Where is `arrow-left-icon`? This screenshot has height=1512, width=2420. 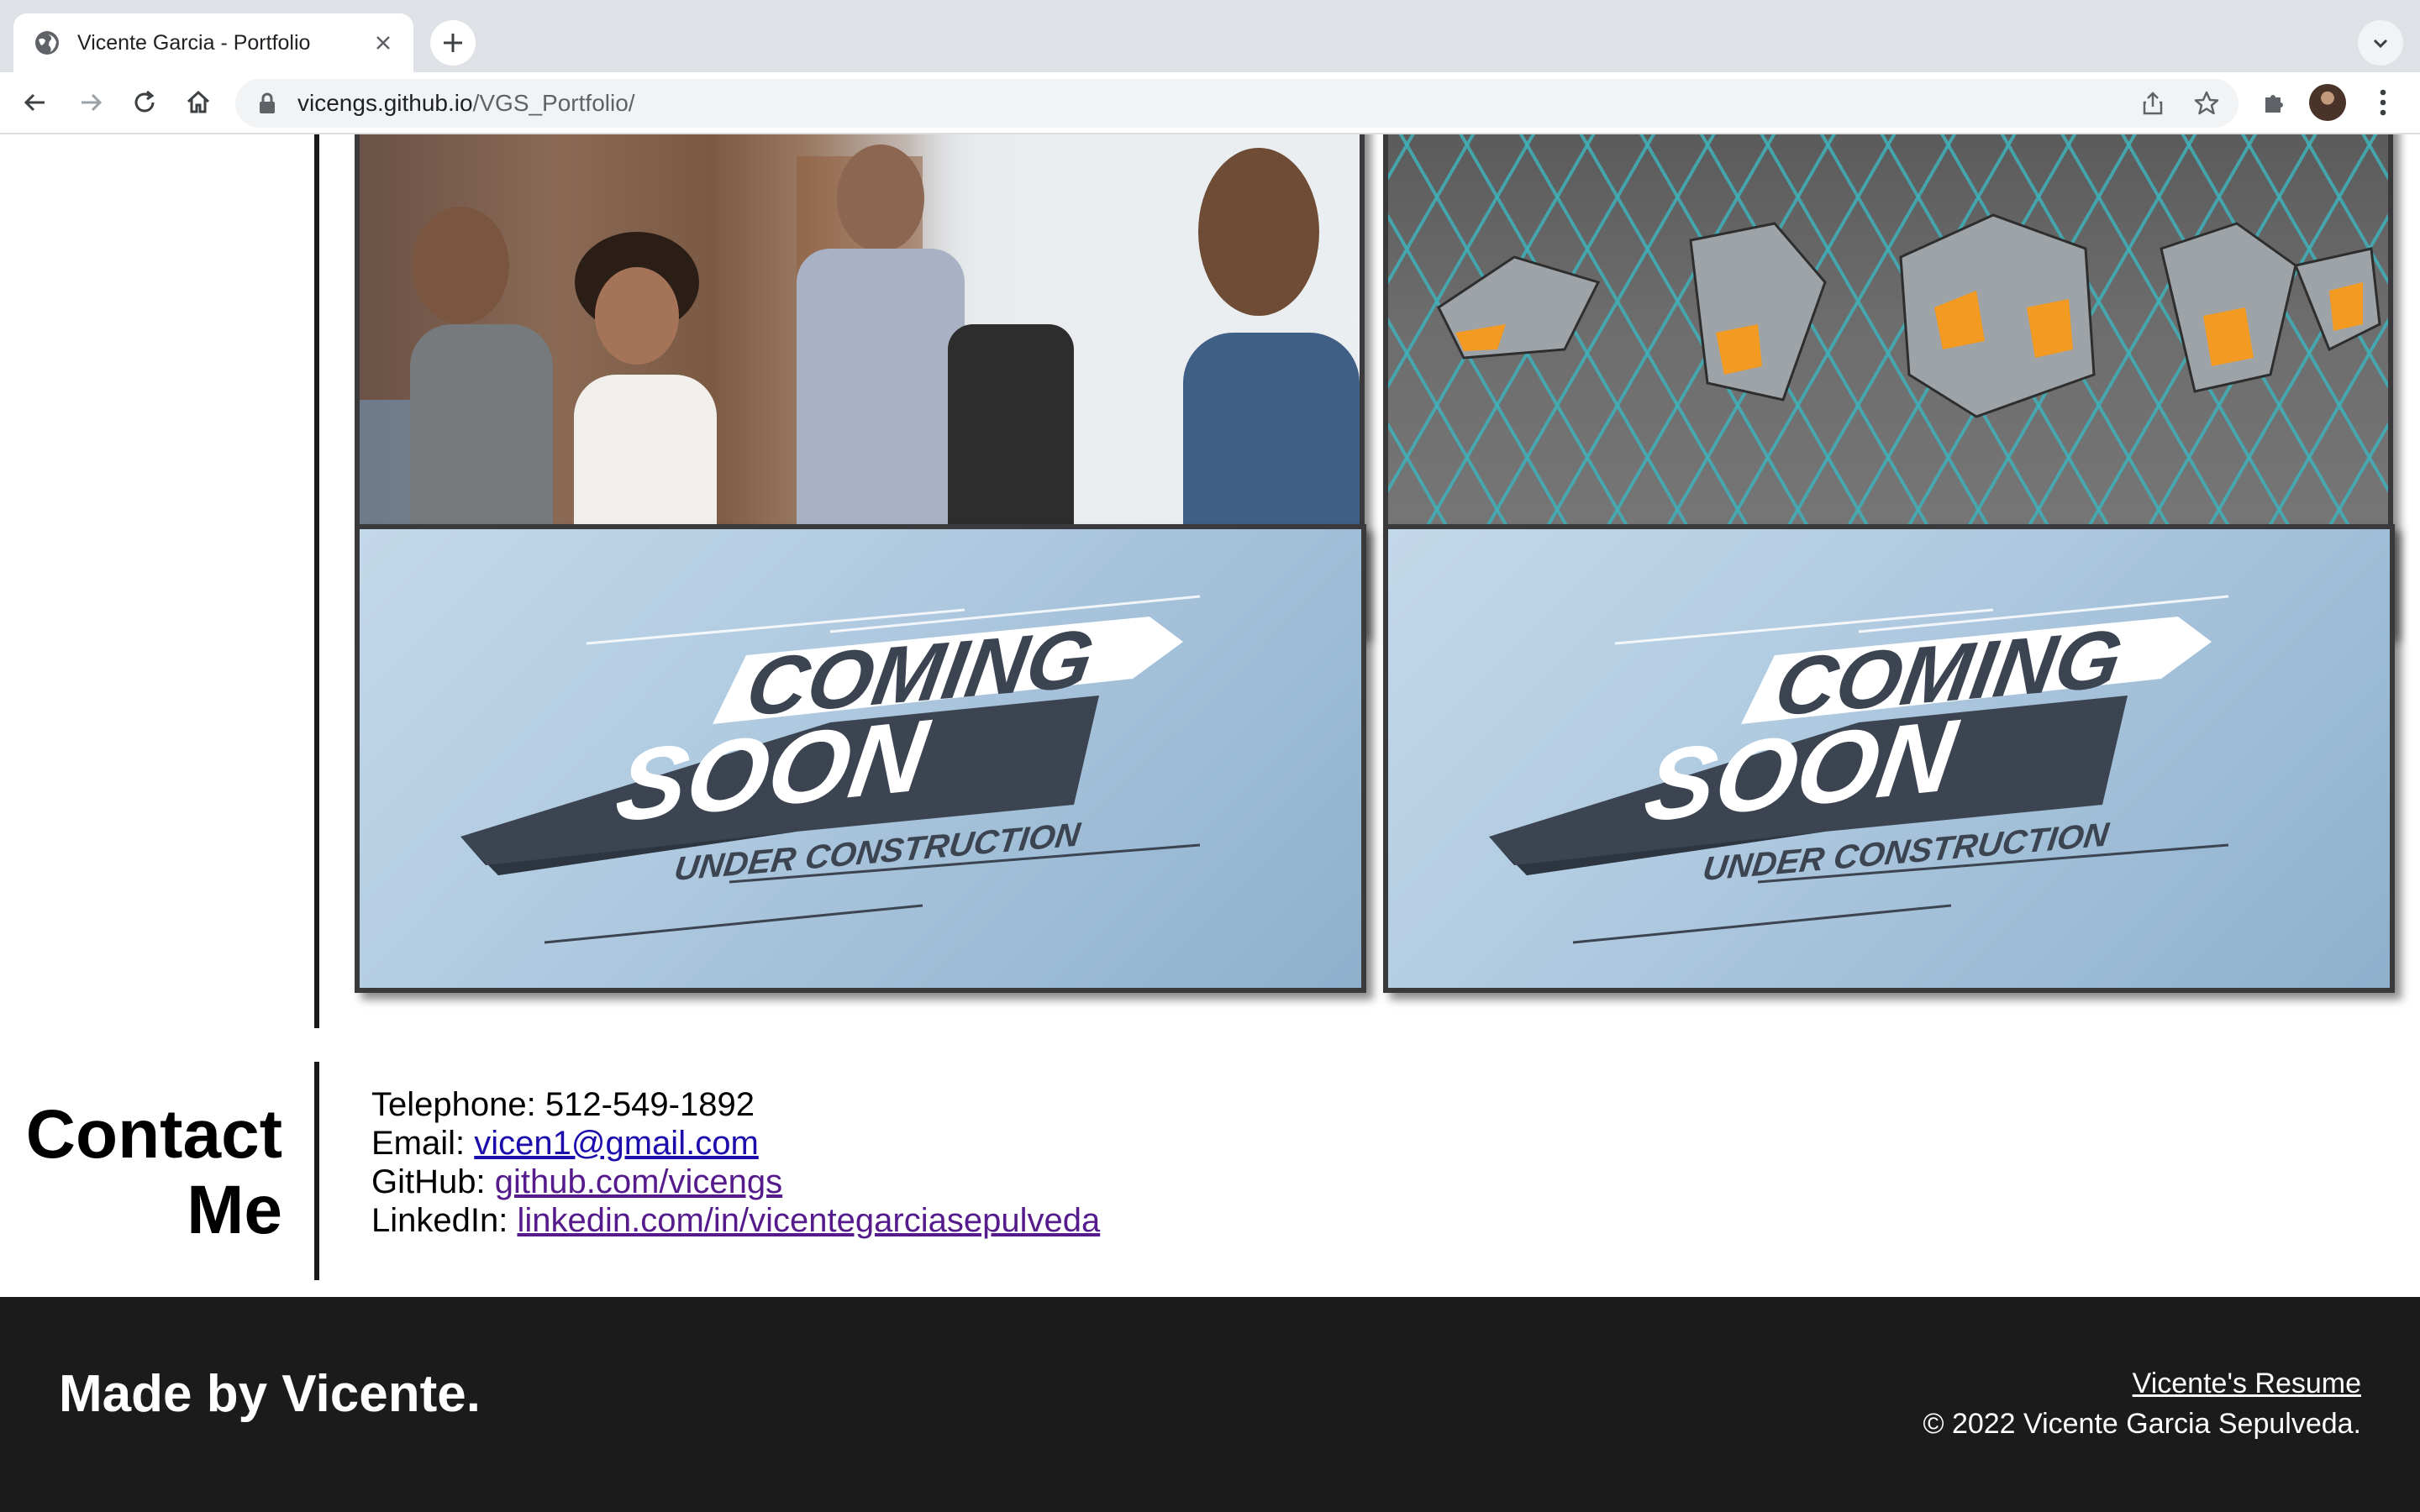
arrow-left-icon is located at coordinates (34, 102).